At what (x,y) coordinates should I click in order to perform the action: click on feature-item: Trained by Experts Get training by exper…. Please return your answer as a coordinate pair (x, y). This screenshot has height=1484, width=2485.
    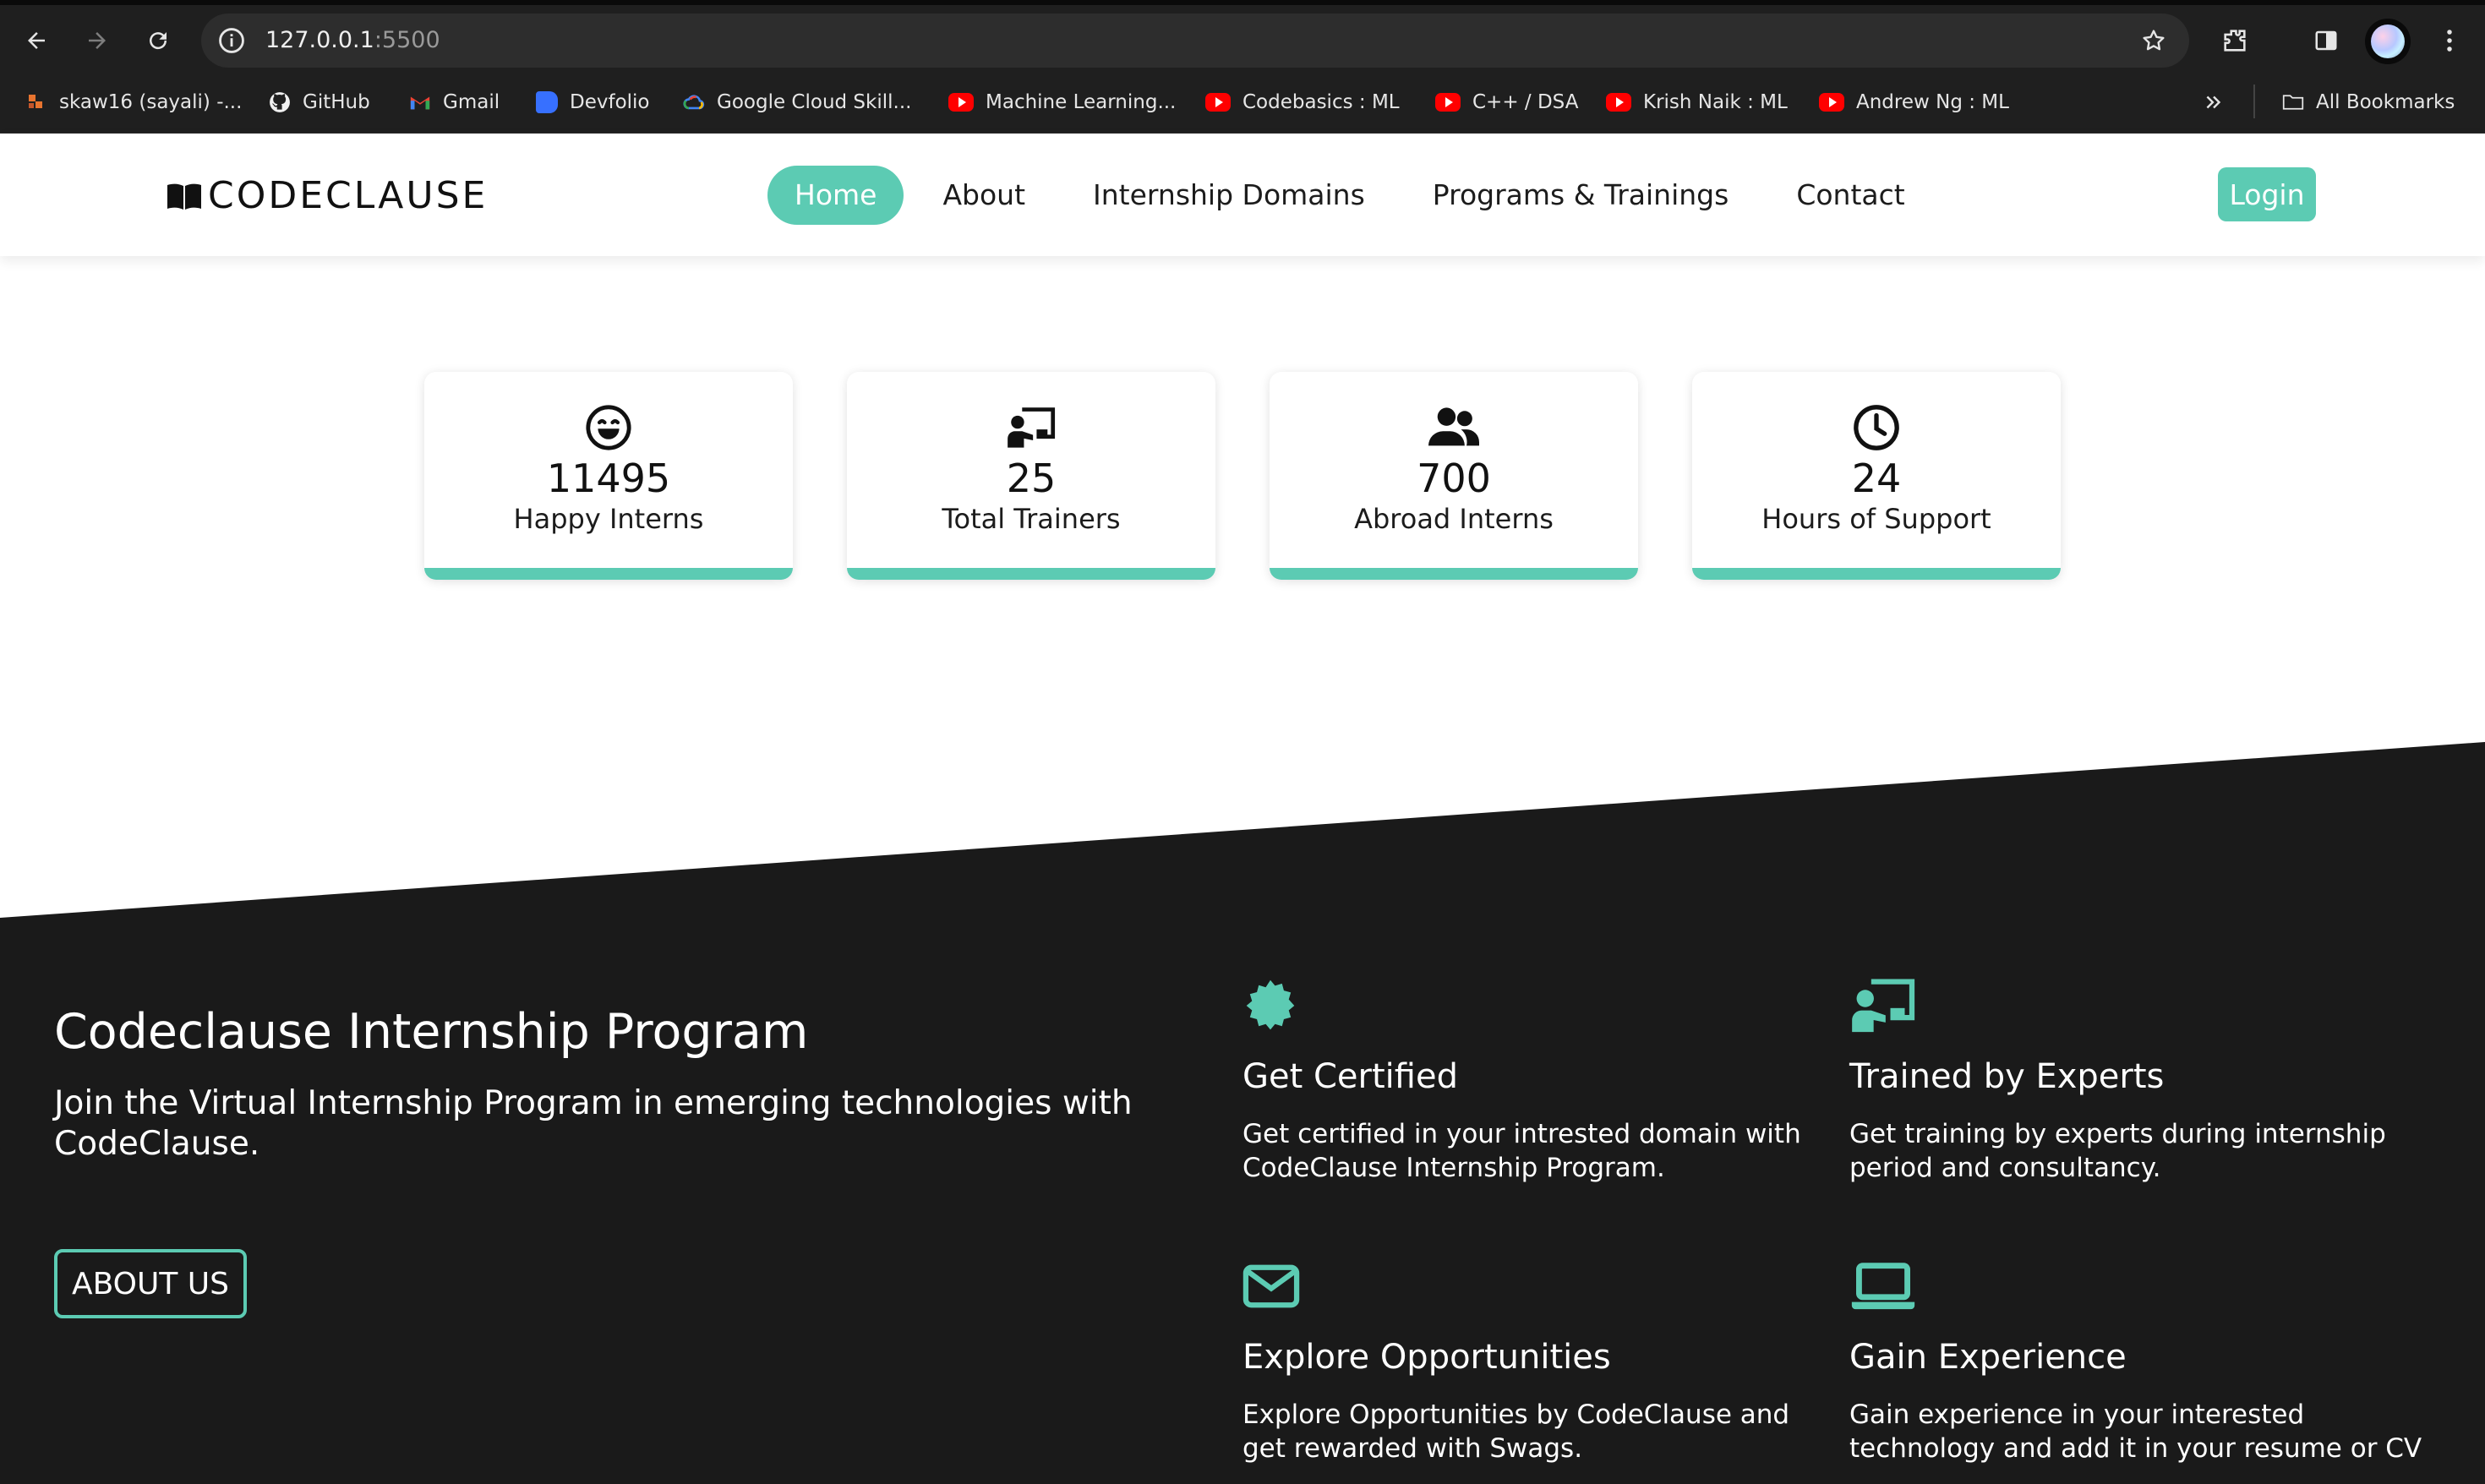
    Looking at the image, I should click on (2145, 1080).